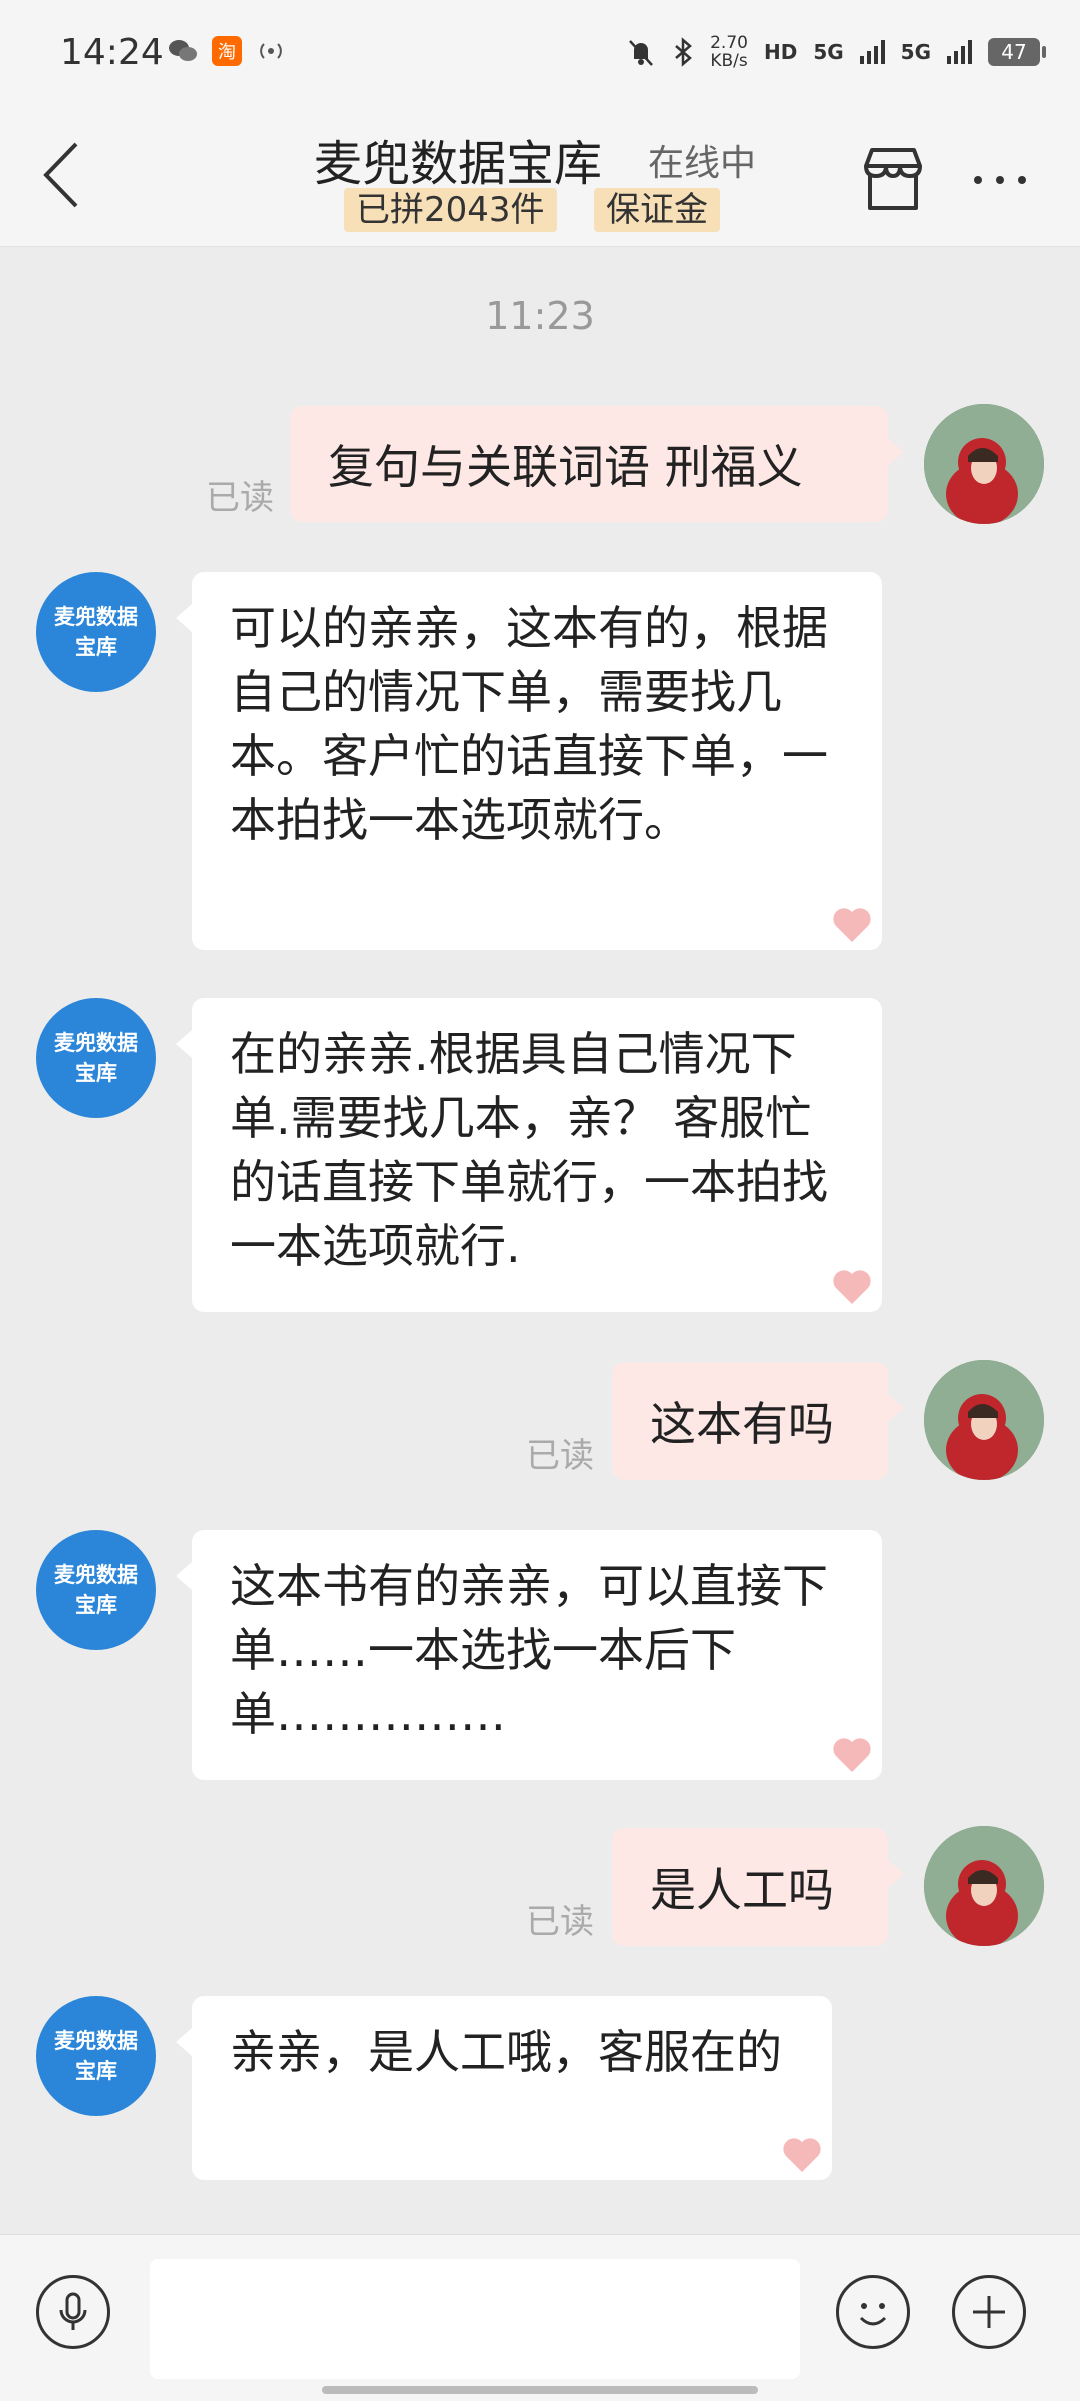  I want to click on bluetooth-icon, so click(684, 52).